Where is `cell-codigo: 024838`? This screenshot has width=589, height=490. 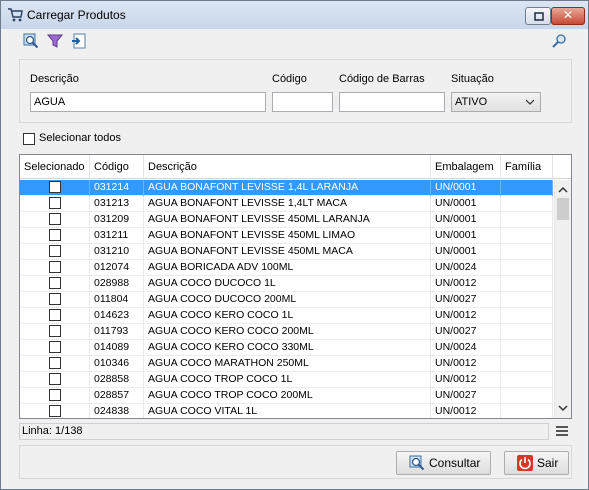 cell-codigo: 024838 is located at coordinates (117, 411).